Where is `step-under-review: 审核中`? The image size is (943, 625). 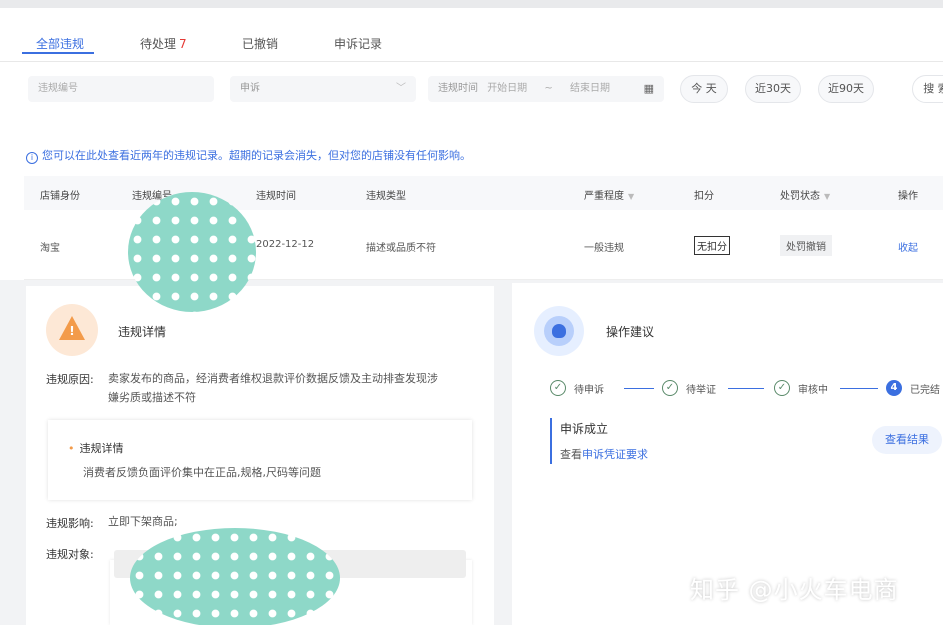
step-under-review: 审核中 is located at coordinates (813, 390).